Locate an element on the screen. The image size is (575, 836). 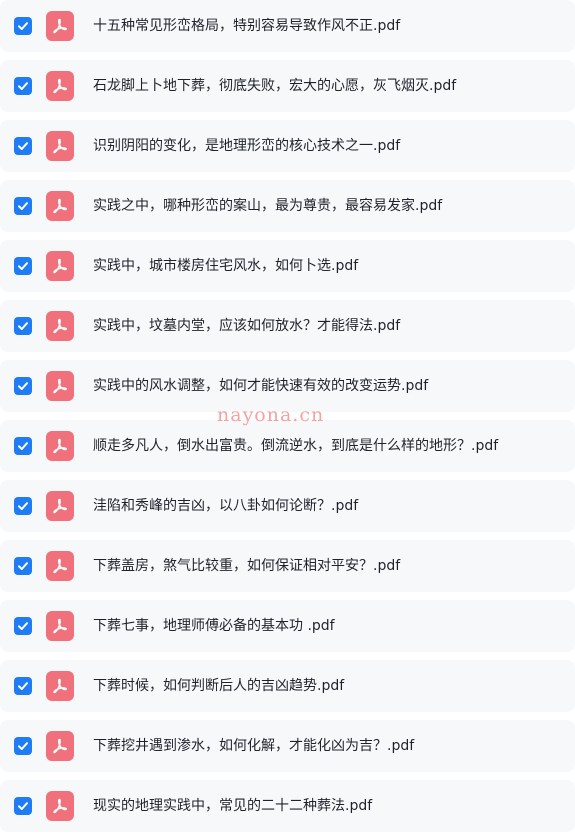
file-name: 现实的地理实践中，常见的二十二种葬法.pdf is located at coordinates (232, 806).